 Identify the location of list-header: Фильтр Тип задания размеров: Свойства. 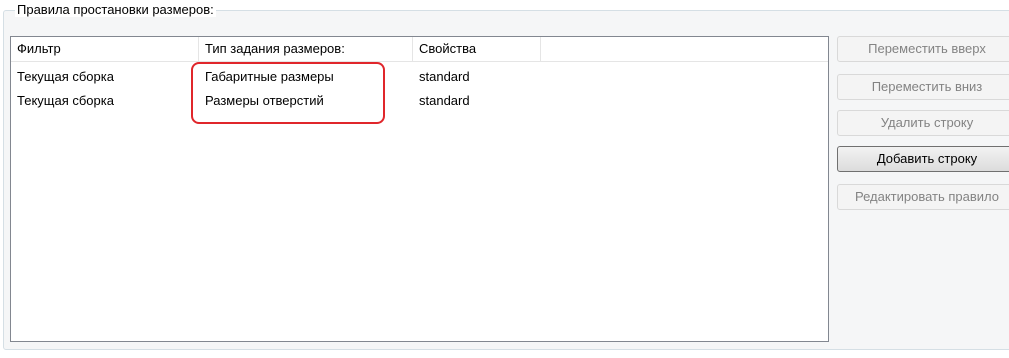
(419, 49).